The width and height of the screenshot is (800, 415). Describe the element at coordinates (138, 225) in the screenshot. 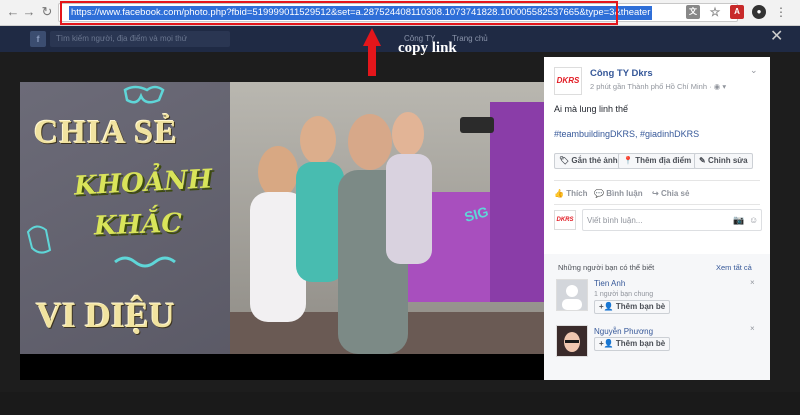

I see `photo-title-line3: KHẮC` at that location.